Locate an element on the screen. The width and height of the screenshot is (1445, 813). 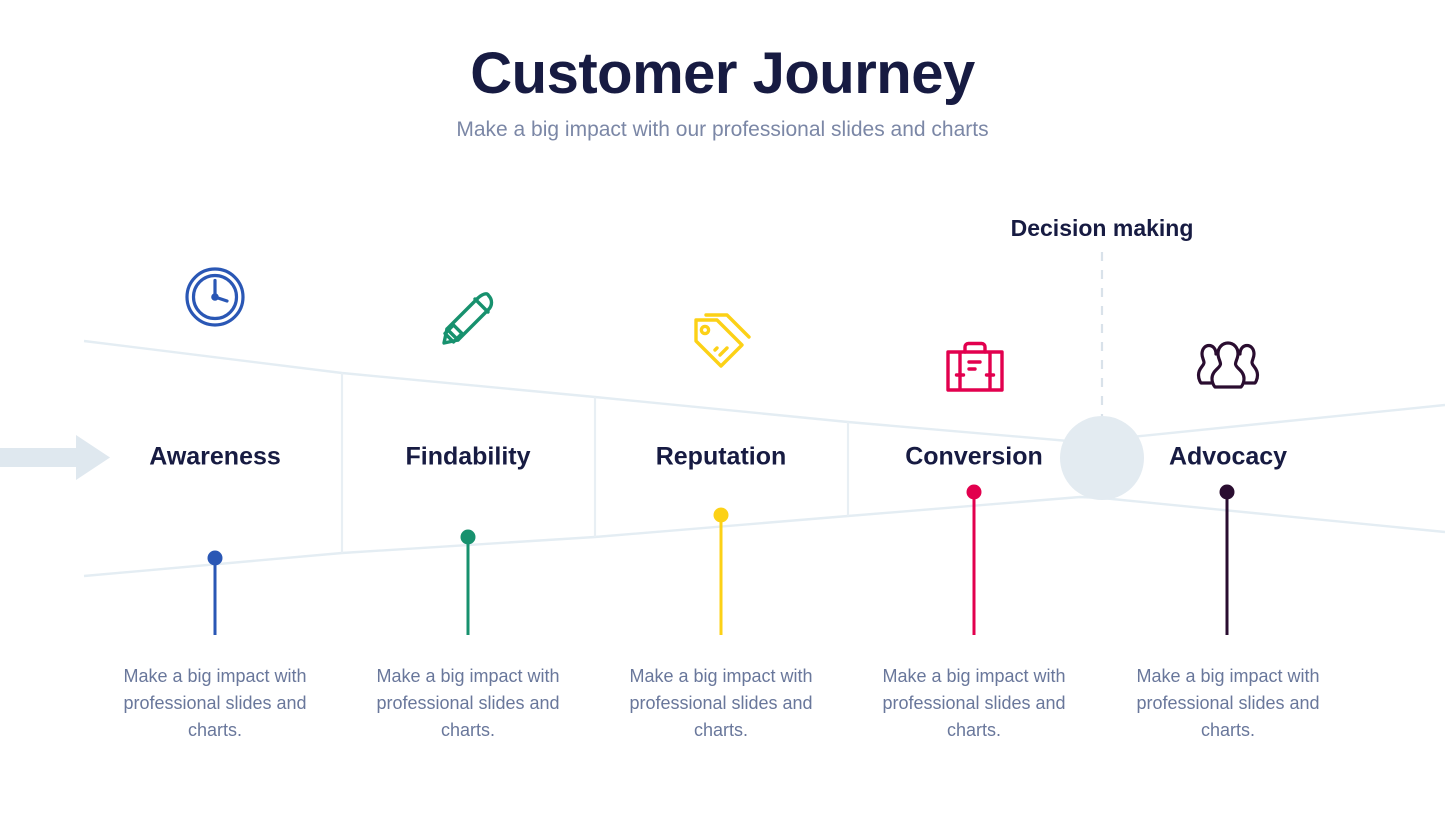
stage-pin-awareness is located at coordinates (215, 592).